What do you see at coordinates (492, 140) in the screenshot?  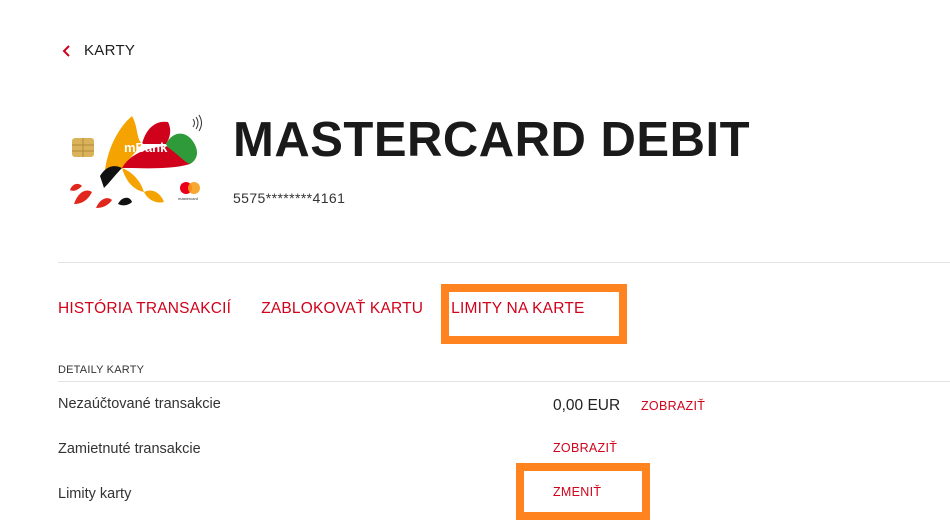 I see `card-title: MASTERCARD DEBIT` at bounding box center [492, 140].